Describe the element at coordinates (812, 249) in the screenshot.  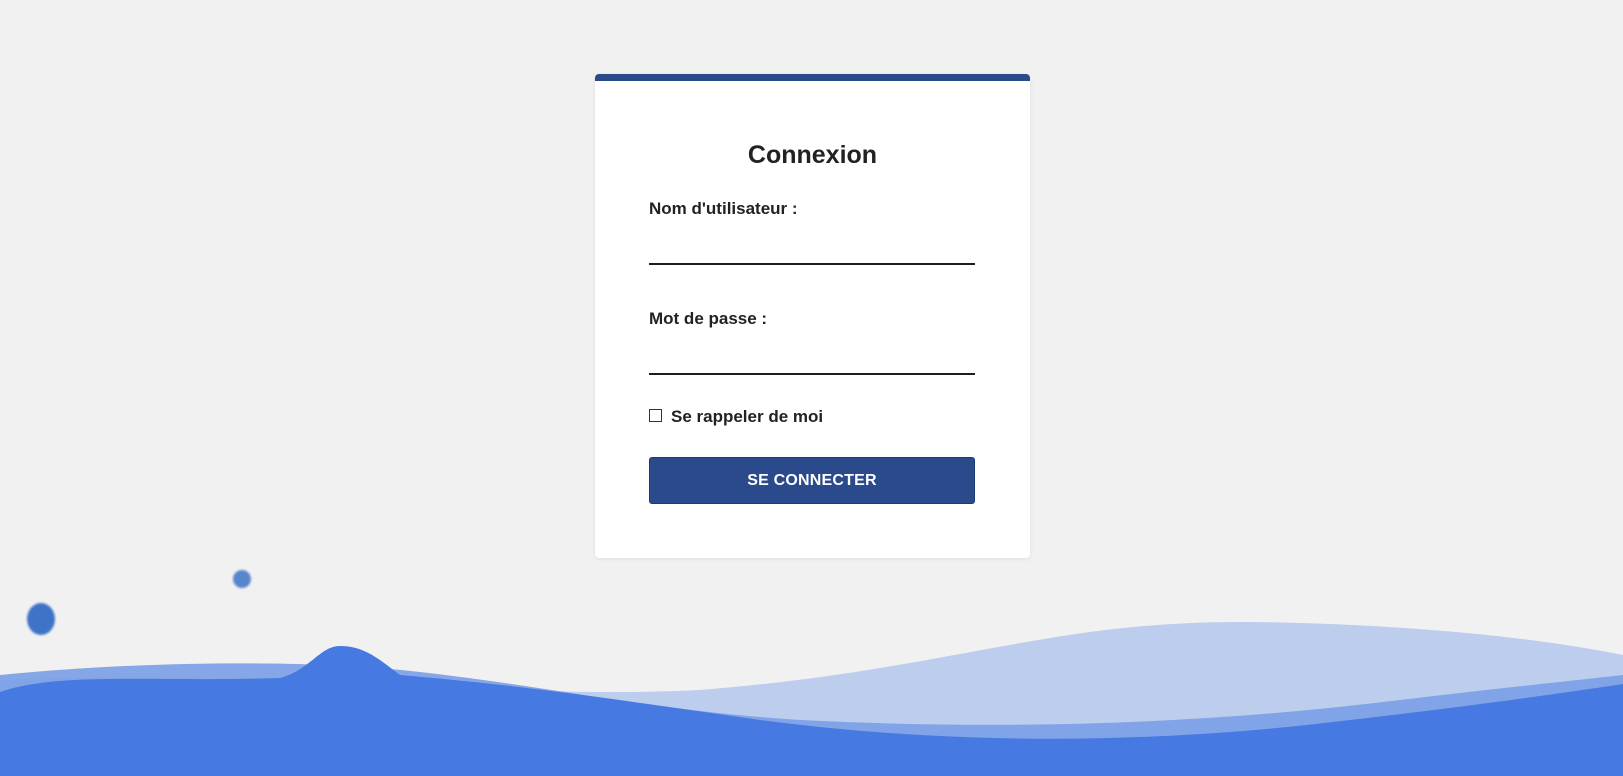
I see `username-input` at that location.